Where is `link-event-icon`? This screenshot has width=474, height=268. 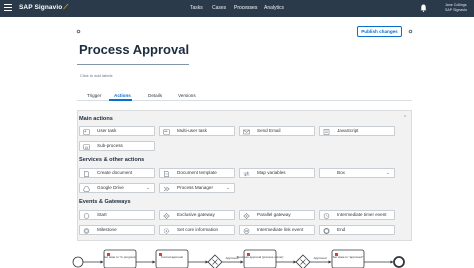 link-event-icon is located at coordinates (246, 230).